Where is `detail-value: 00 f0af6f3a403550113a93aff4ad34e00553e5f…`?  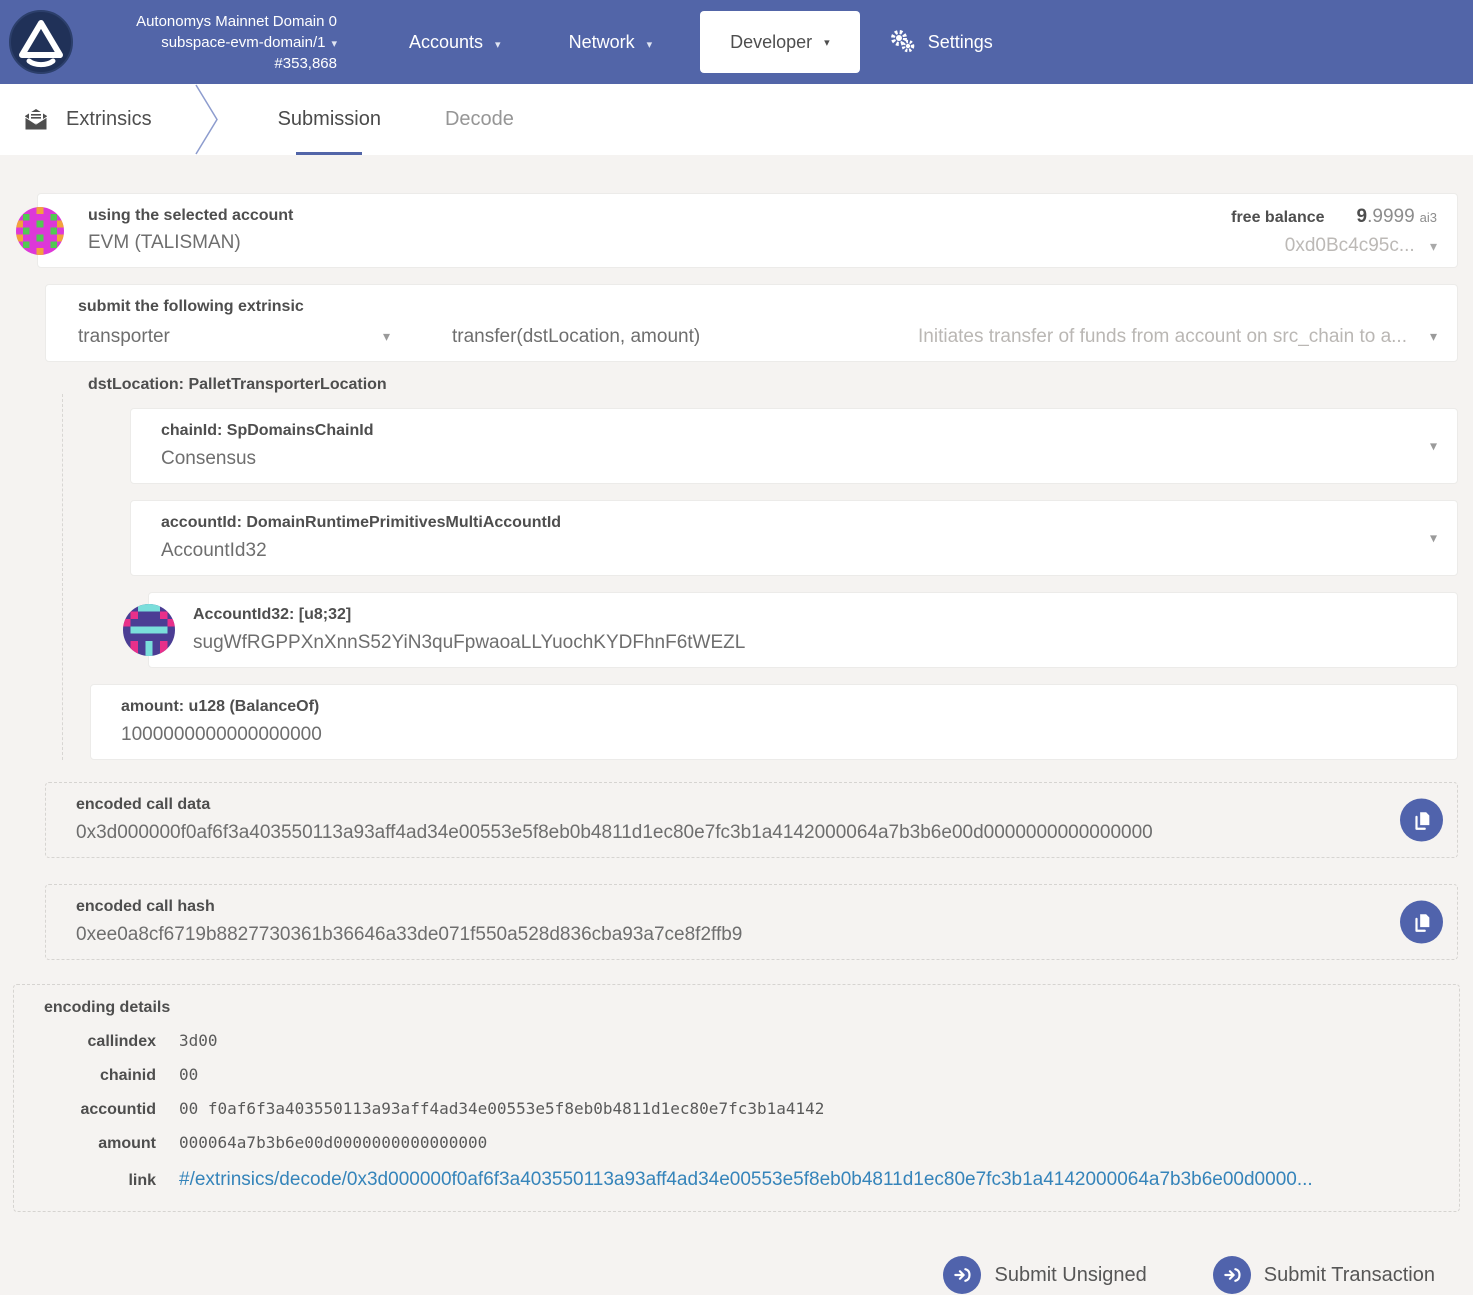
detail-value: 00 f0af6f3a403550113a93aff4ad34e00553e5f… is located at coordinates (502, 1108).